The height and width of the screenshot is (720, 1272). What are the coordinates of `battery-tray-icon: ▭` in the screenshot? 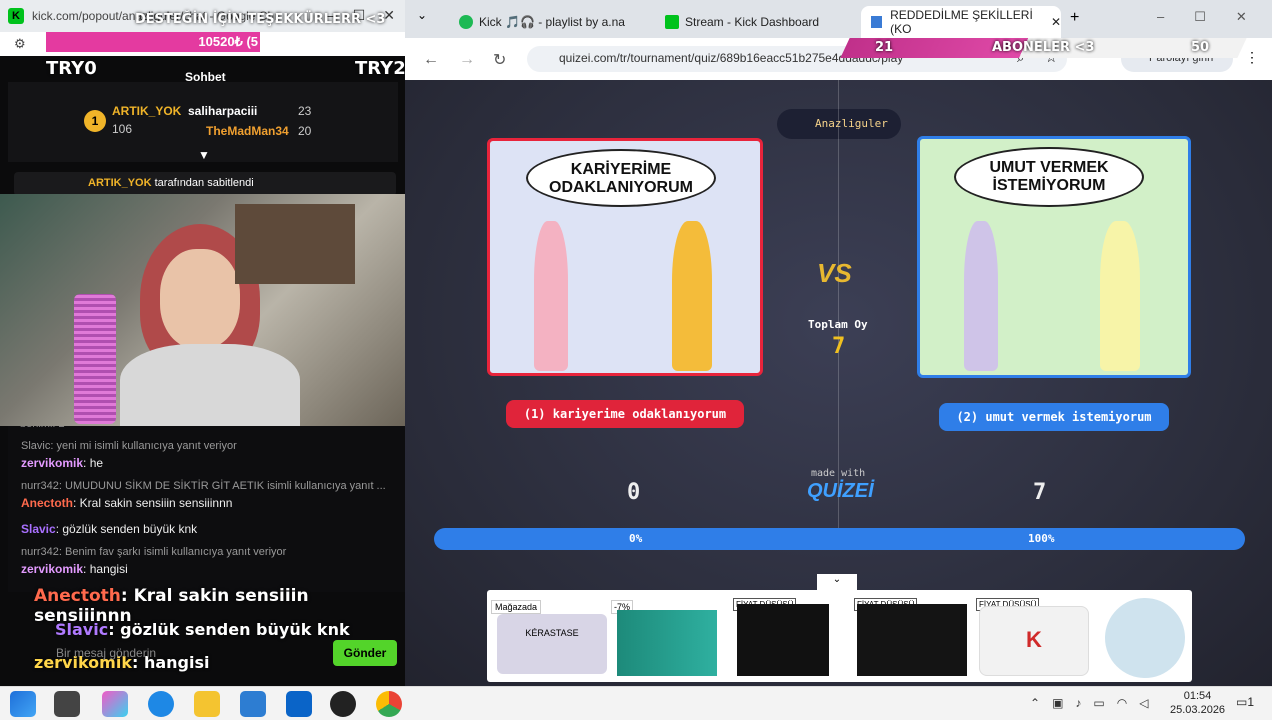 It's located at (1098, 703).